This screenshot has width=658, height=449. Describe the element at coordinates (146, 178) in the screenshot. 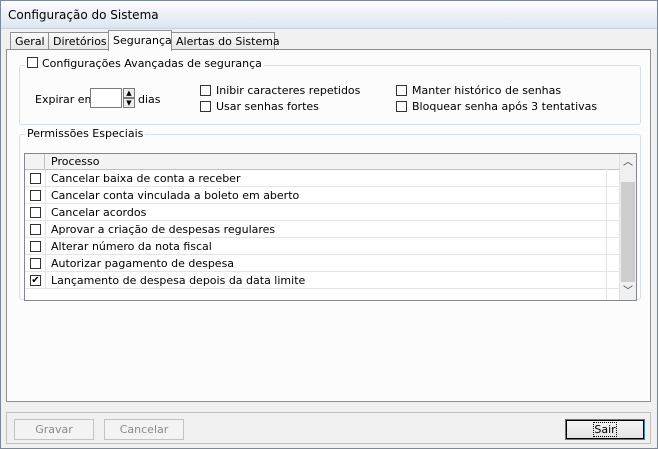

I see `permission-label: Cancelar baixa de conta a receber` at that location.